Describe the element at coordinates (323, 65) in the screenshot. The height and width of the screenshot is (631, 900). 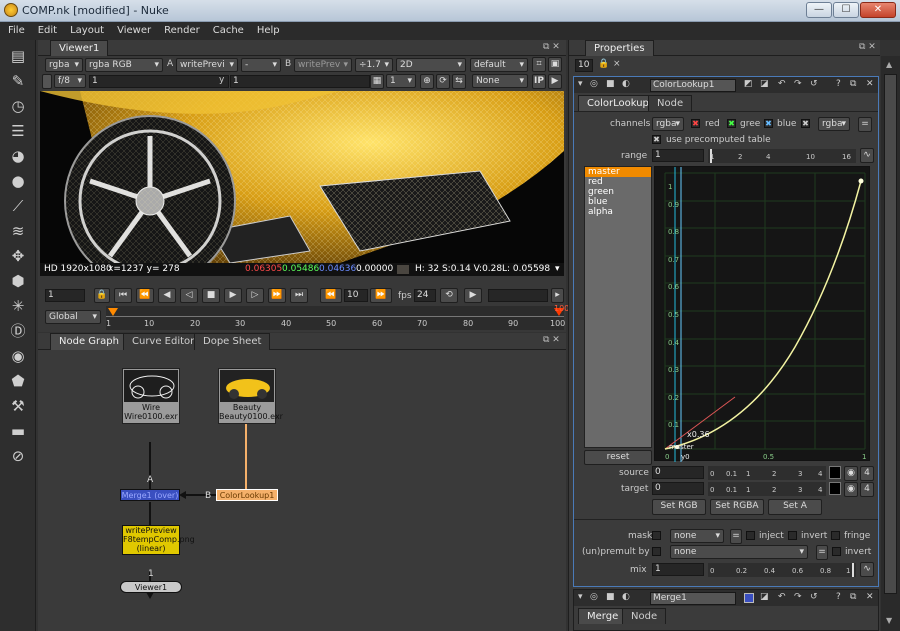
I see `b-input-dropdown: writePrev` at that location.